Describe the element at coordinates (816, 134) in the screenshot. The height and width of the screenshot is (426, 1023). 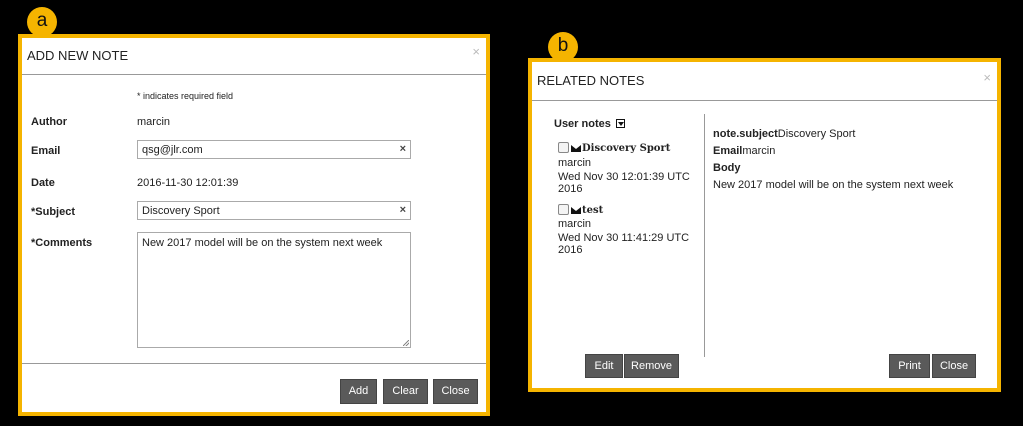
I see `detail-subject-value: Discovery Sport` at that location.